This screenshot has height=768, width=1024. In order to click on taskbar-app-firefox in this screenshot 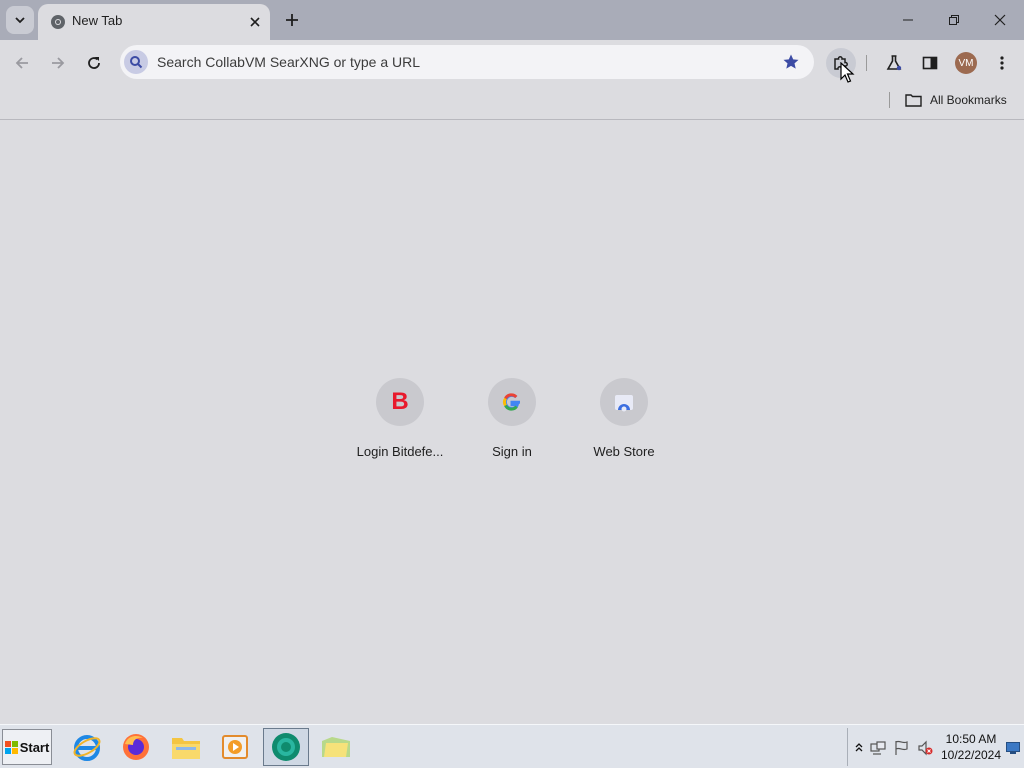, I will do `click(136, 747)`.